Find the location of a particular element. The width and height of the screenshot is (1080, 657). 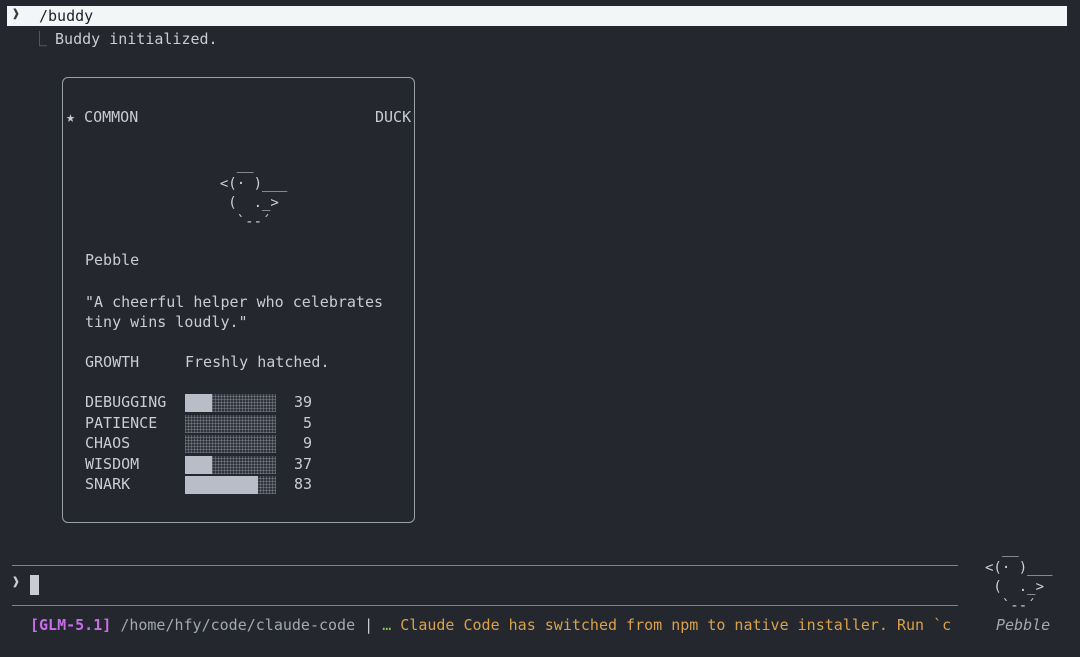

stat-name: DEBUGGING is located at coordinates (126, 402).